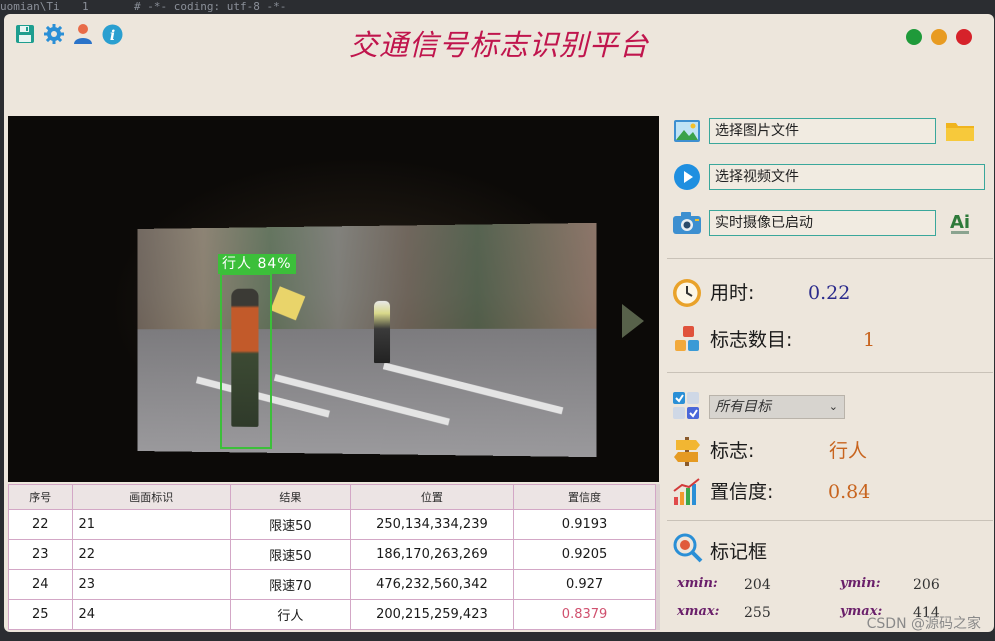 Image resolution: width=995 pixels, height=641 pixels. Describe the element at coordinates (151, 554) in the screenshot. I see `cell-frame: 22` at that location.